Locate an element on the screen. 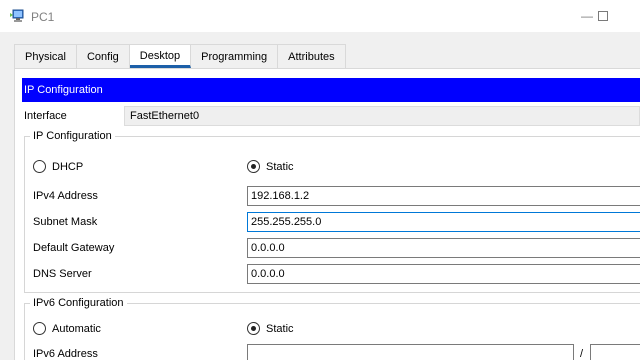 This screenshot has height=360, width=640. ipv6-address-input is located at coordinates (410, 352).